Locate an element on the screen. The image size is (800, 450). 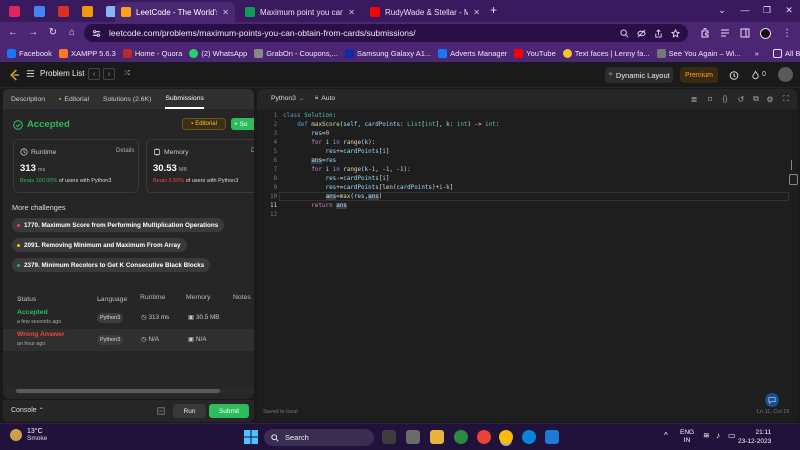
sidebar-icon is located at coordinates (745, 33).